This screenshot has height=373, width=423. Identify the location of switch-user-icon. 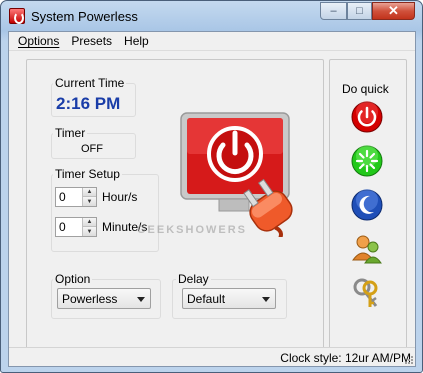
(367, 249).